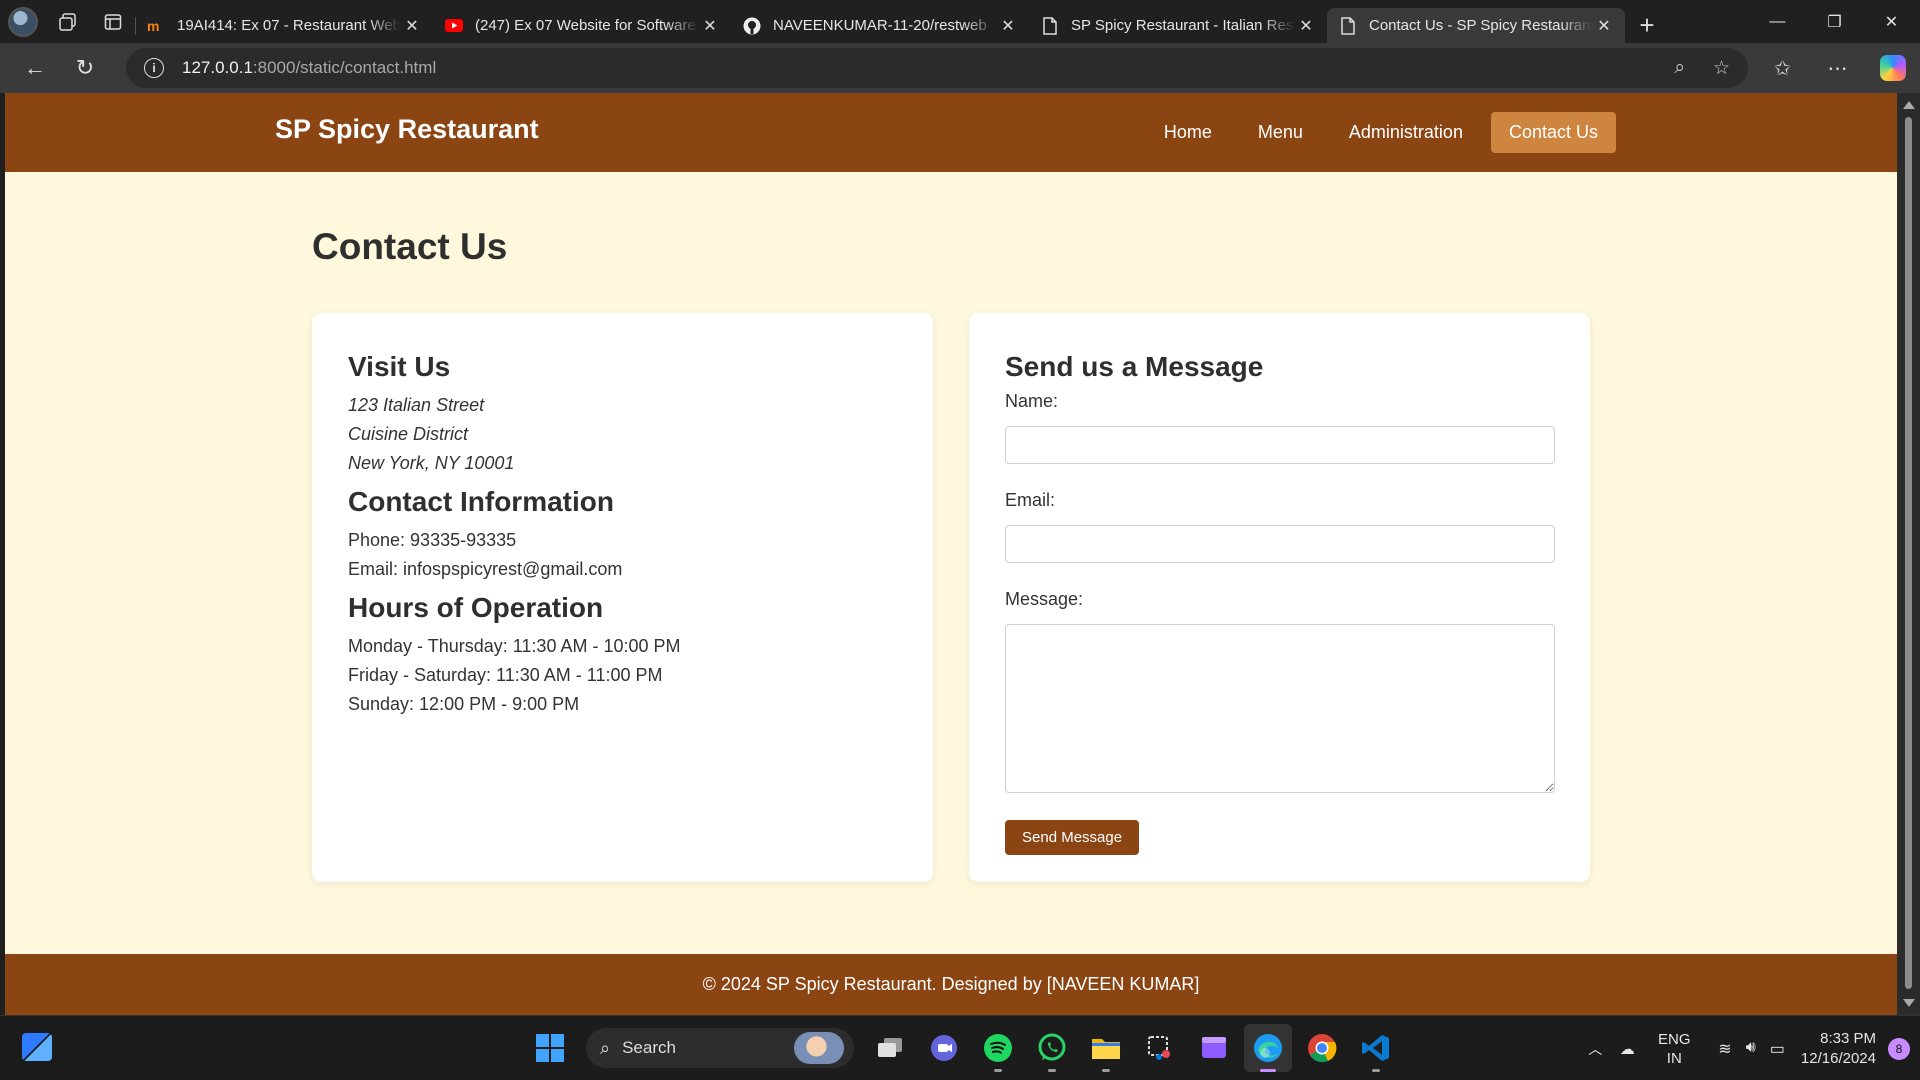  Describe the element at coordinates (37, 1047) in the screenshot. I see `widgets-icon` at that location.